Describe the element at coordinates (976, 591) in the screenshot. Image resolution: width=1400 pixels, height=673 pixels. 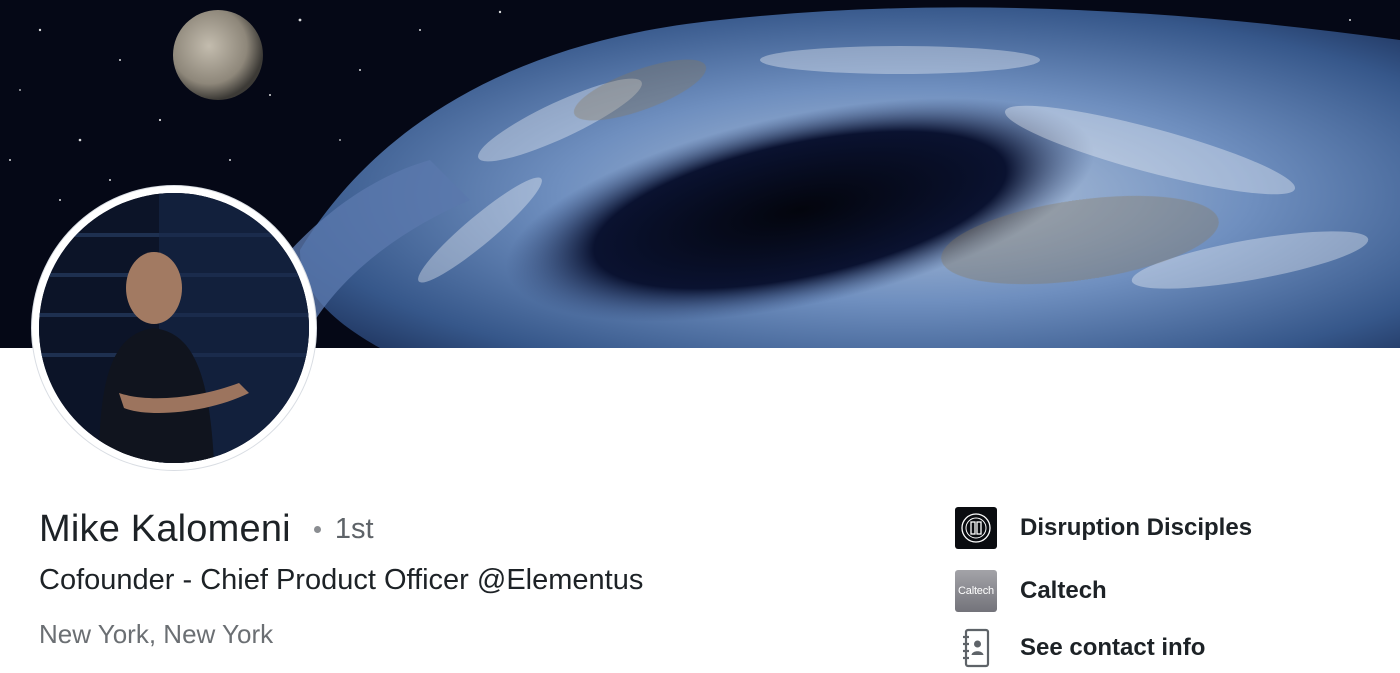
I see `caltech-logo: Caltech` at that location.